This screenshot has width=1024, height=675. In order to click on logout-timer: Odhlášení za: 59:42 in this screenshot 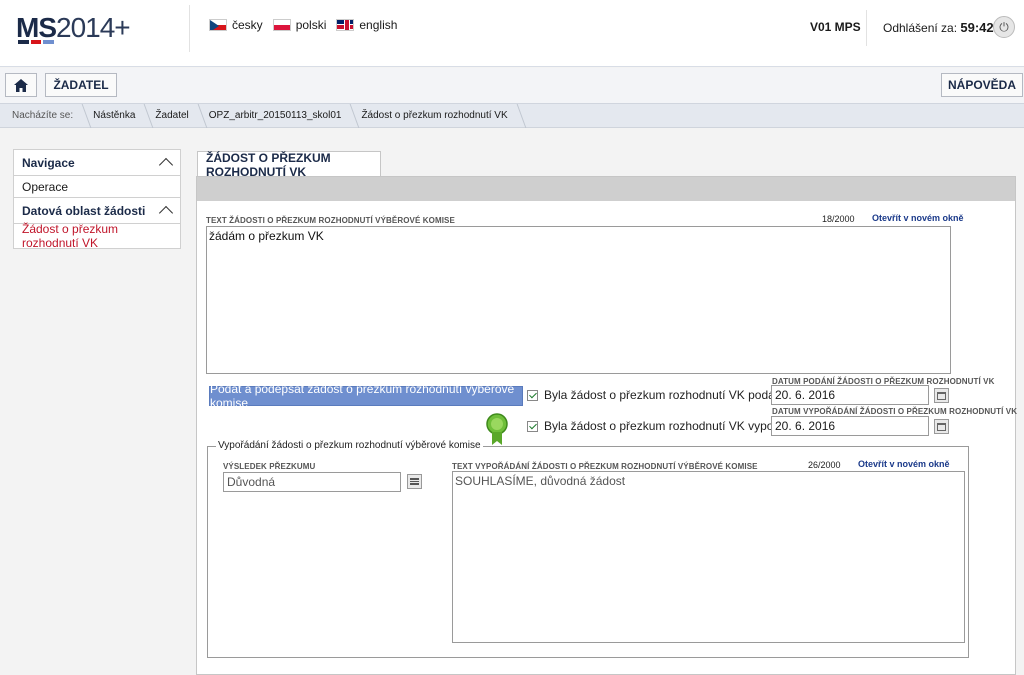, I will do `click(938, 27)`.